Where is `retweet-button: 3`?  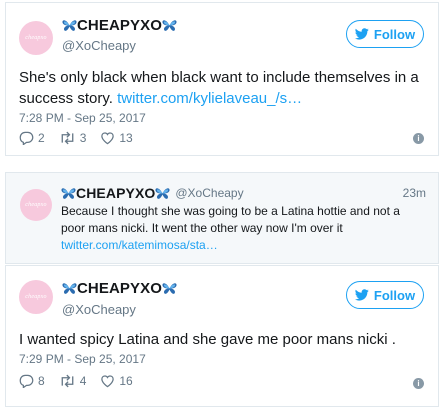 retweet-button: 3 is located at coordinates (73, 138).